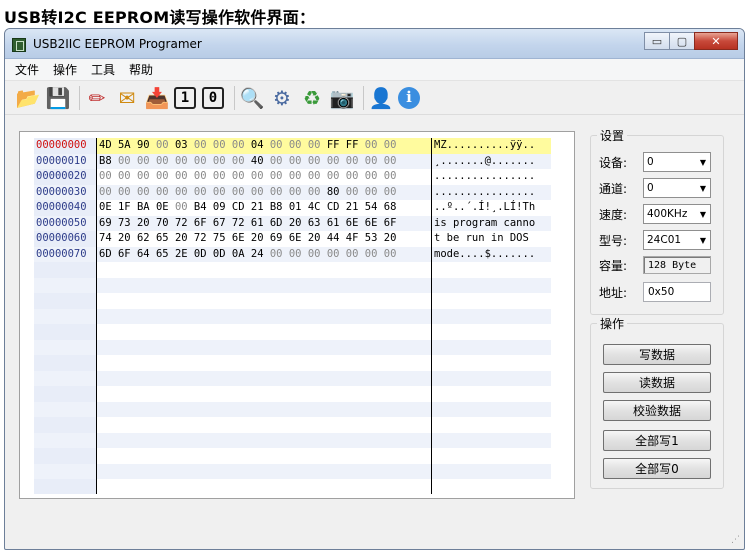 The image size is (753, 557). Describe the element at coordinates (124, 145) in the screenshot. I see `hex-byte: 5A` at that location.